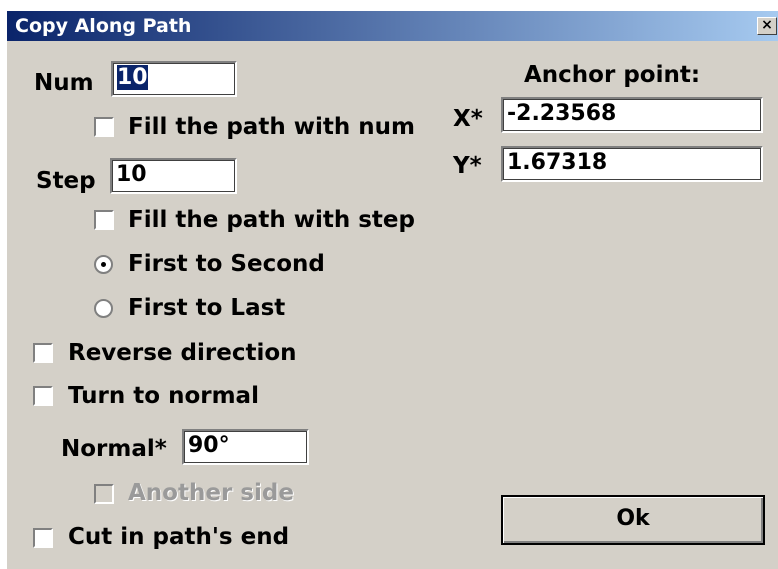  I want to click on num-label: Num, so click(64, 83).